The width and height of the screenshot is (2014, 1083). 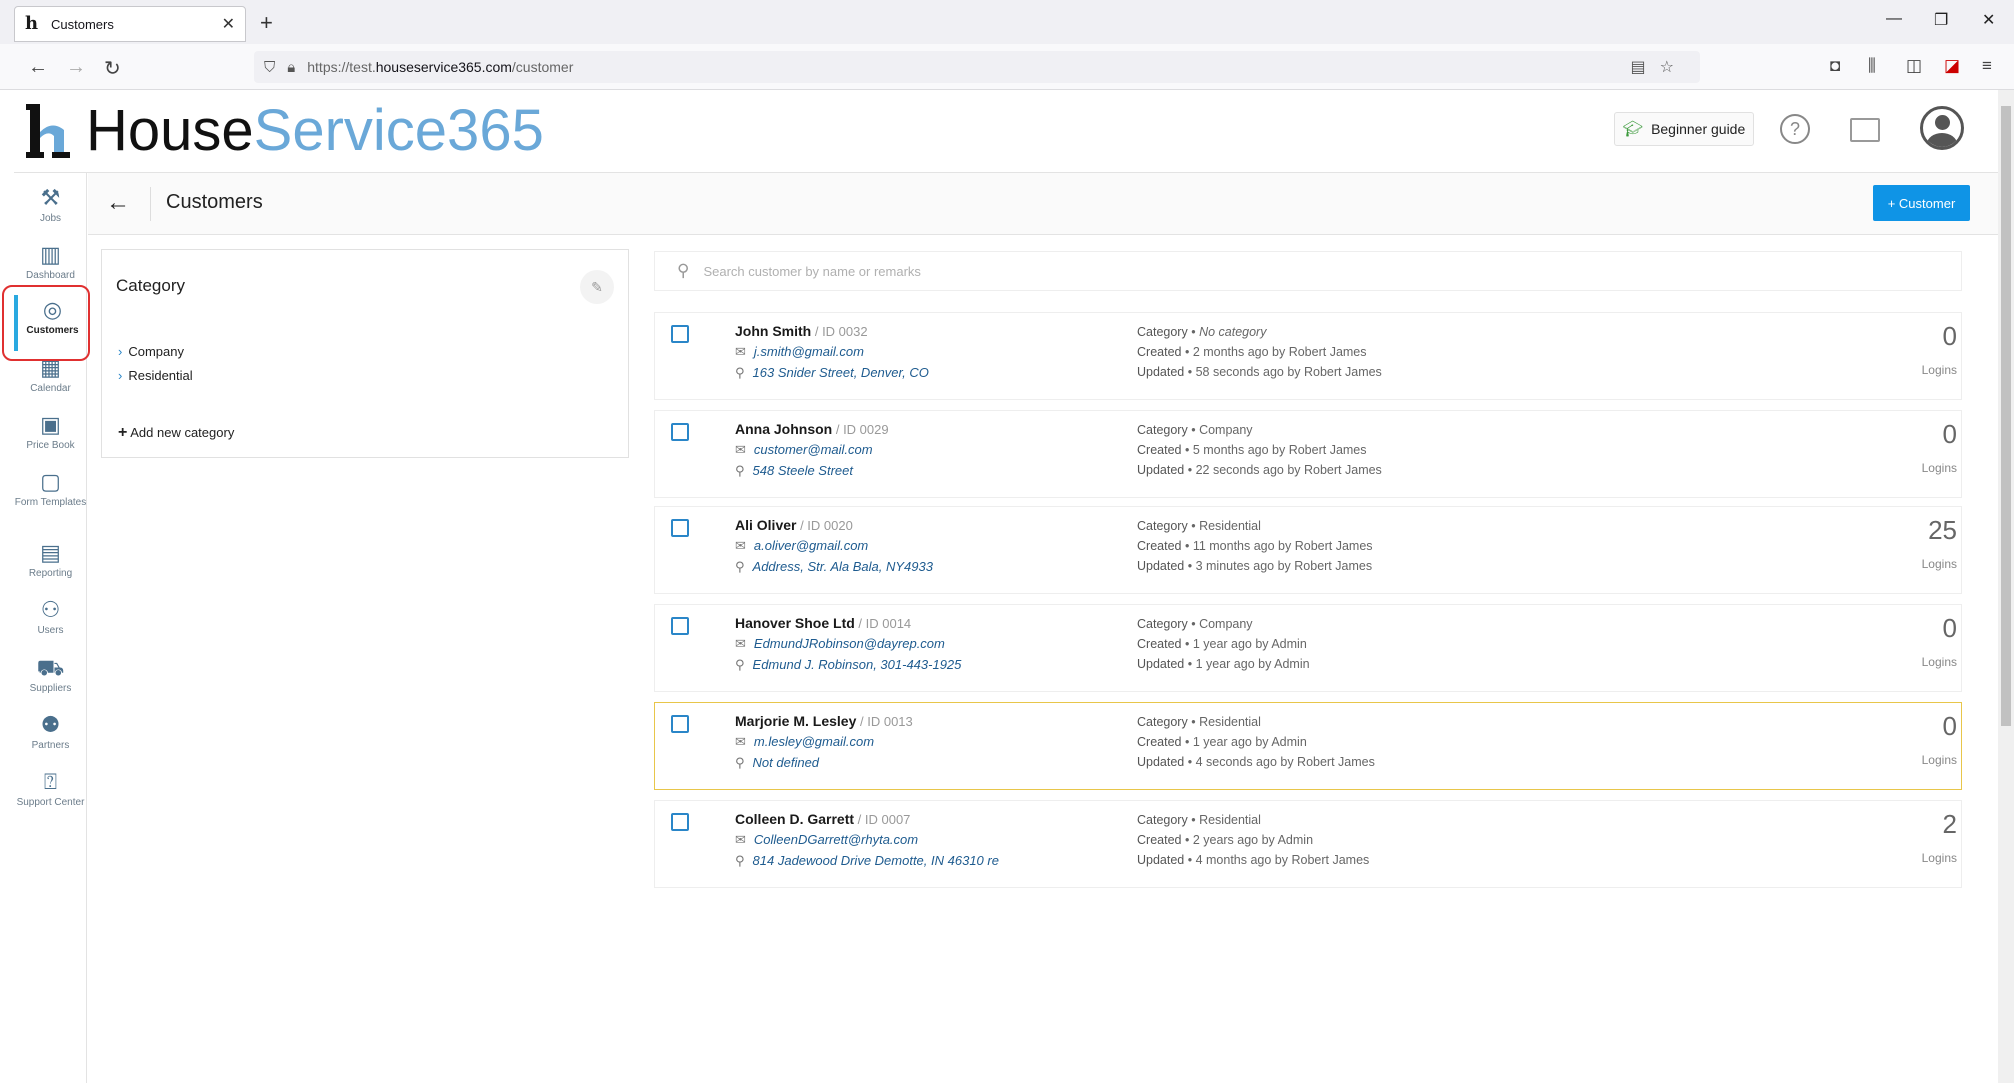 What do you see at coordinates (50, 681) in the screenshot?
I see `sidebar-item-suppliers: ⛟ Suppliers` at bounding box center [50, 681].